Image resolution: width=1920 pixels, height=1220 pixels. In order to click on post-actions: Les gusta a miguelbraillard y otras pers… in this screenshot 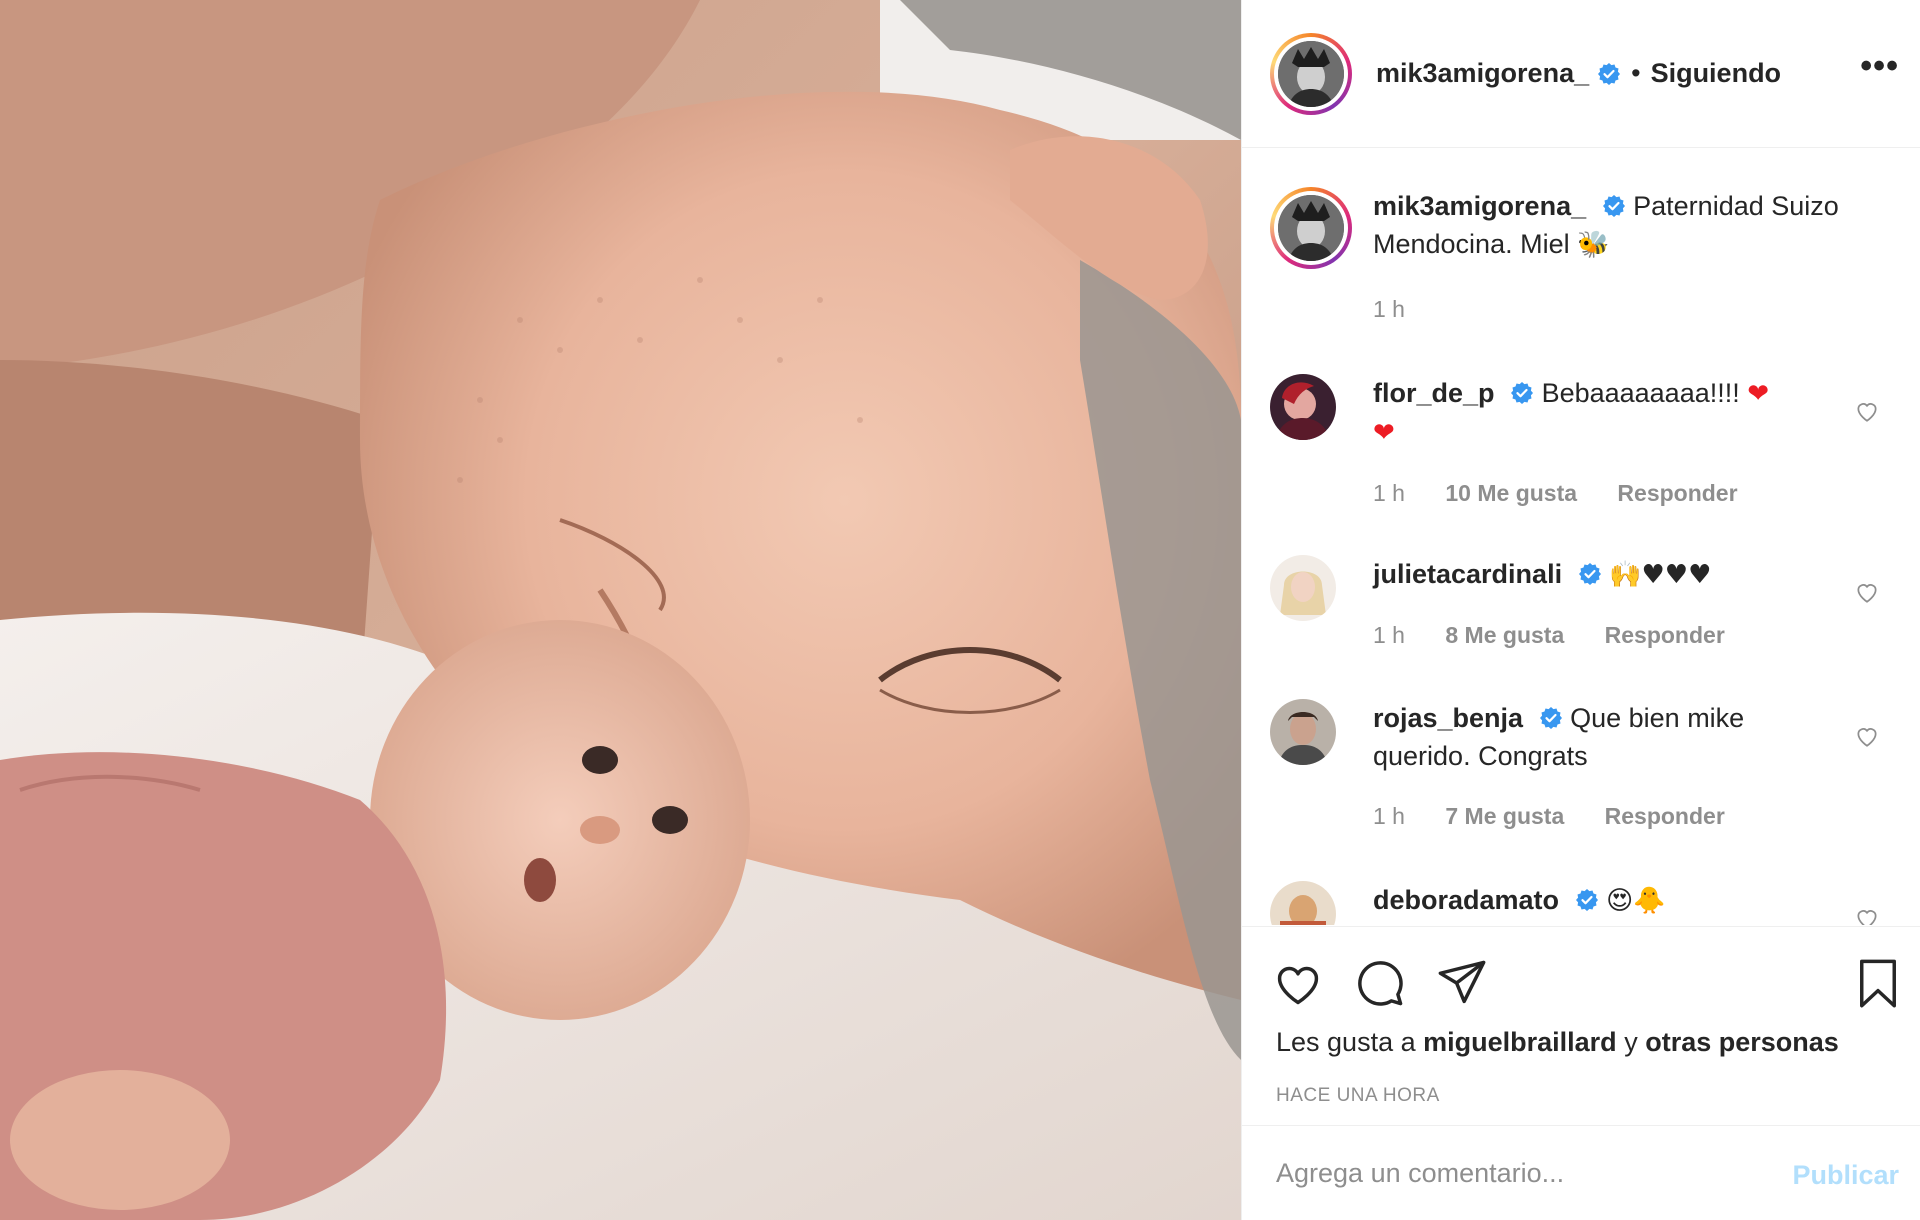, I will do `click(1581, 1073)`.